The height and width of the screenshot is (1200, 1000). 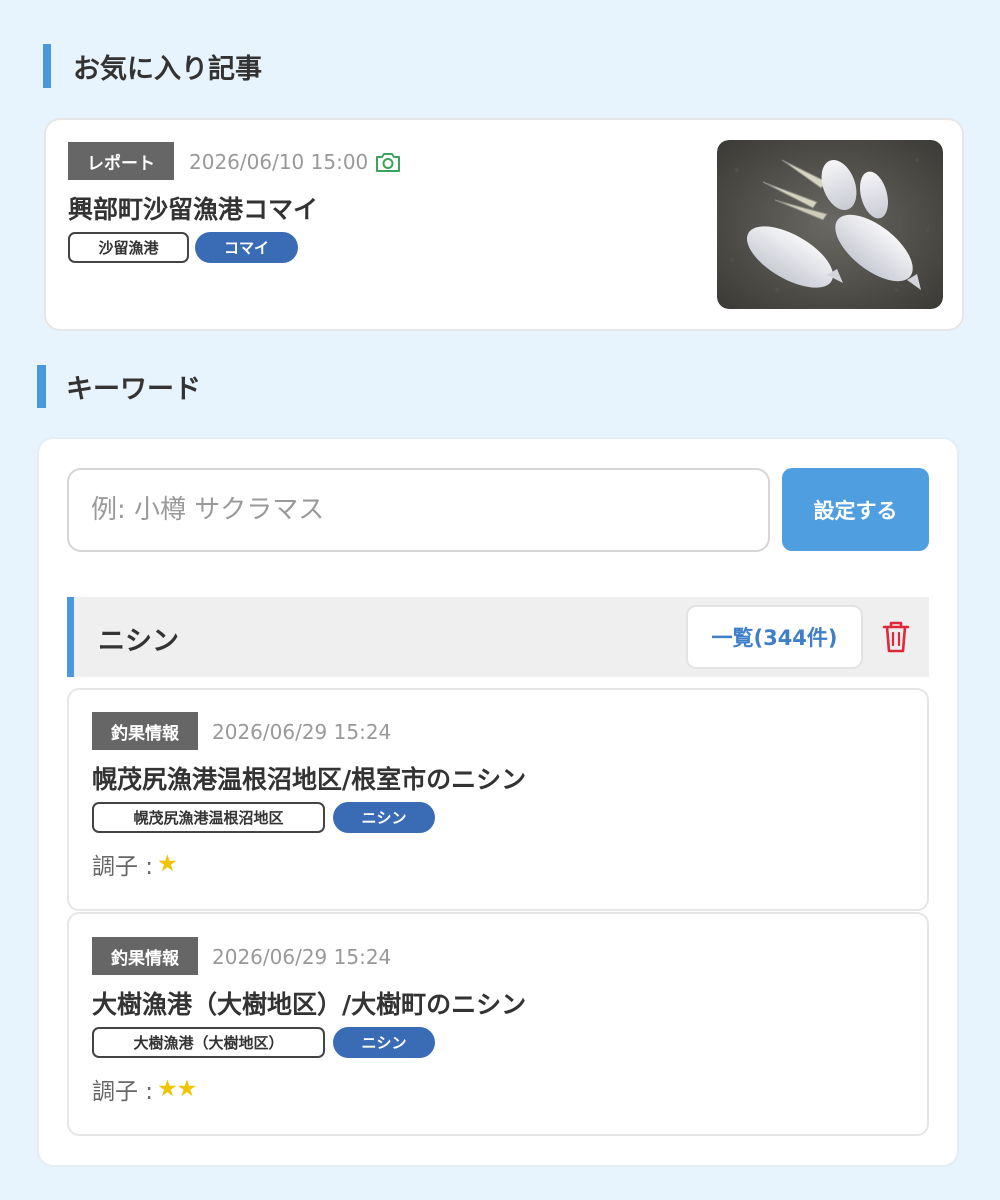 I want to click on condition-stars: ★, so click(x=167, y=864).